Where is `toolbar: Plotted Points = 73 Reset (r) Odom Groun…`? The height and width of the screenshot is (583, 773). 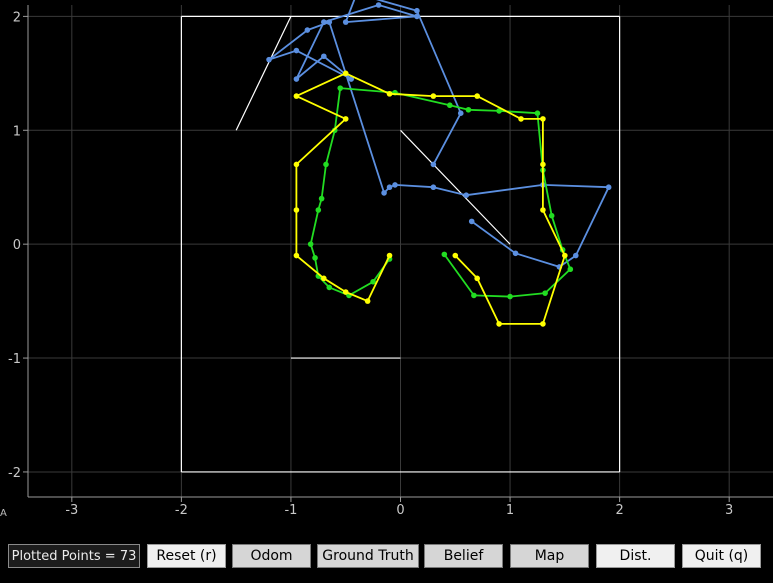
toolbar: Plotted Points = 73 Reset (r) Odom Groun… is located at coordinates (386, 559).